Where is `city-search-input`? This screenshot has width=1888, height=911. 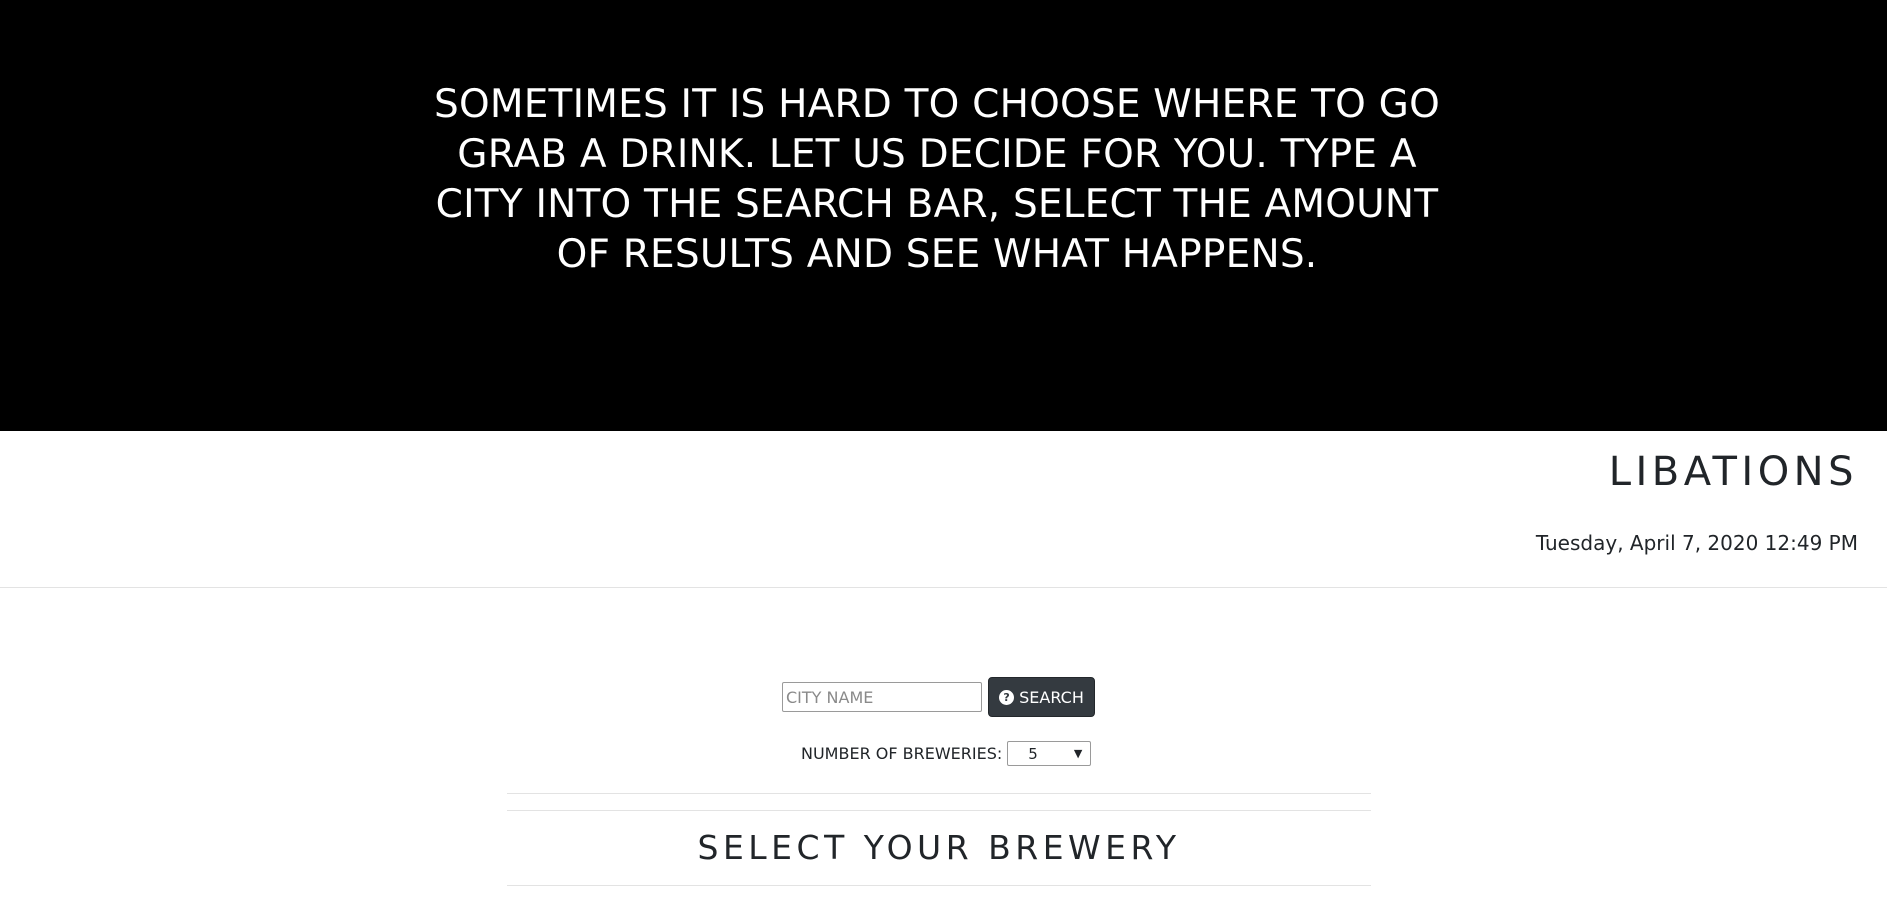 city-search-input is located at coordinates (882, 697).